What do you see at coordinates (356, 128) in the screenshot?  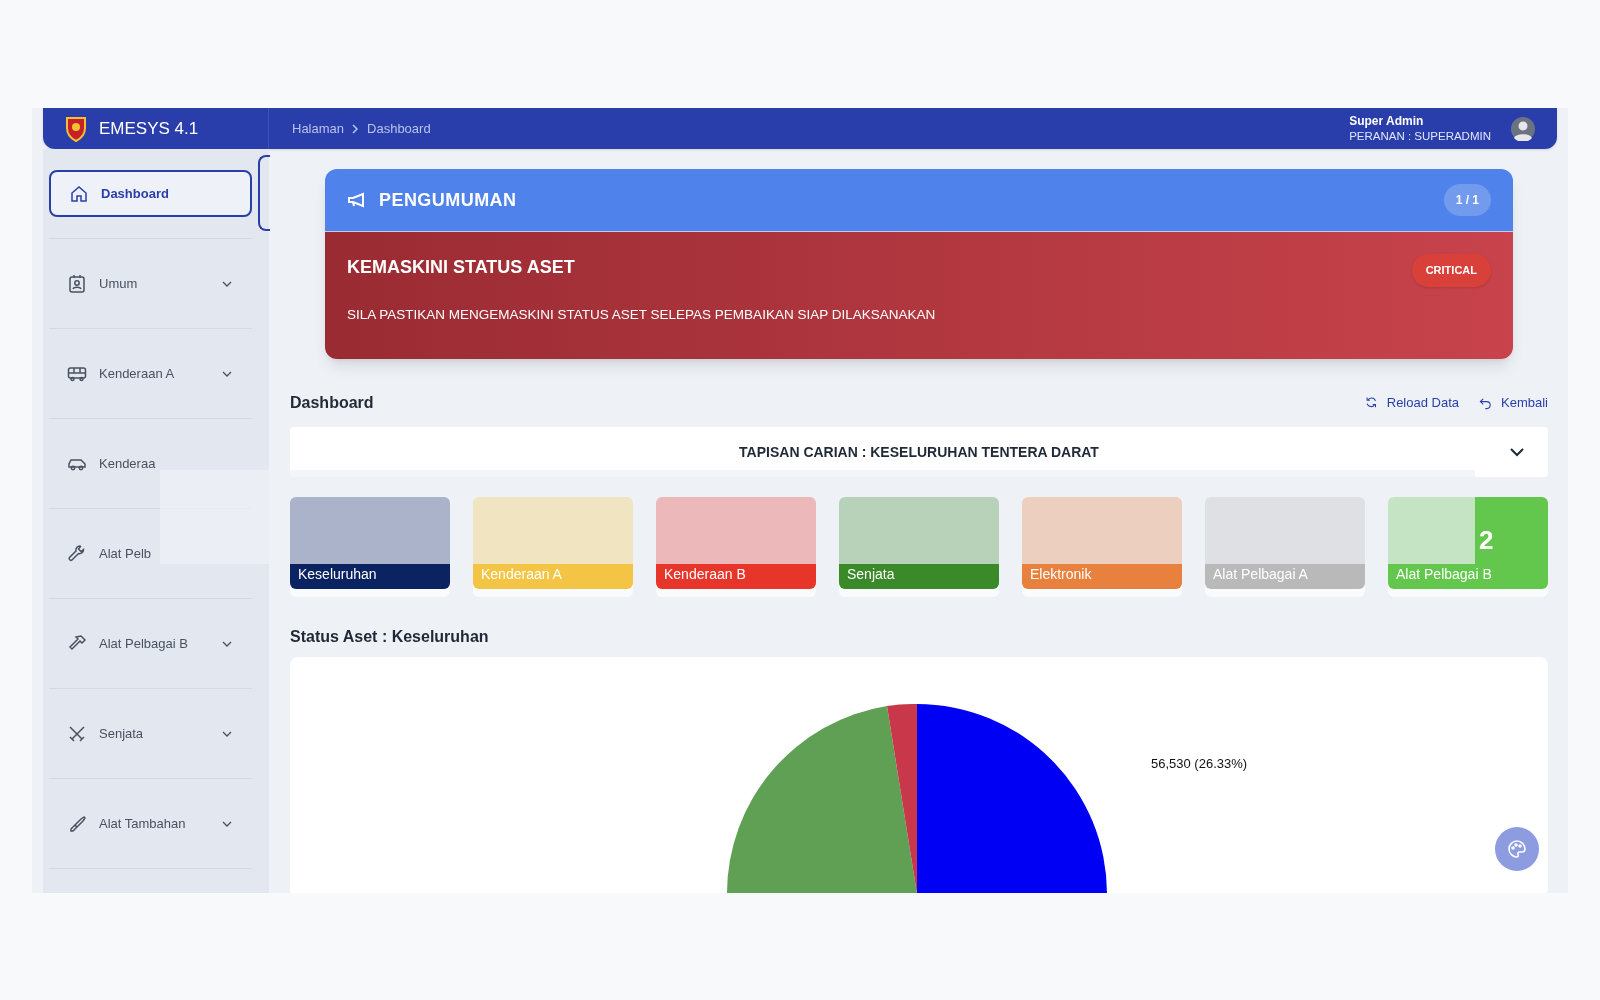 I see `chevron-right-icon` at bounding box center [356, 128].